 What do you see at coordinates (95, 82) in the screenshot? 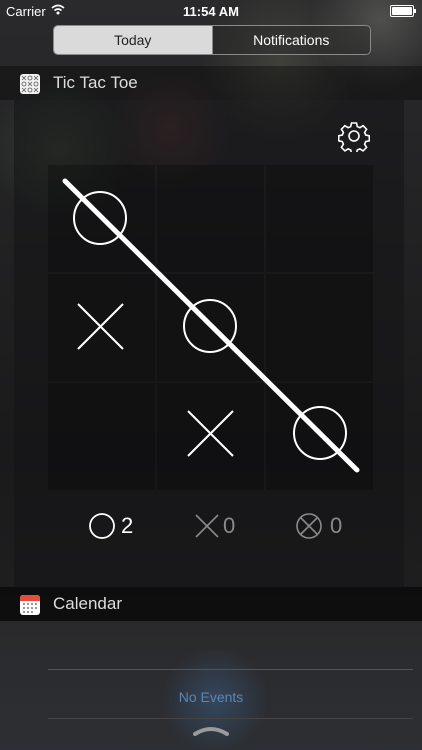
I see `widget-title: Tic Tac Toe` at bounding box center [95, 82].